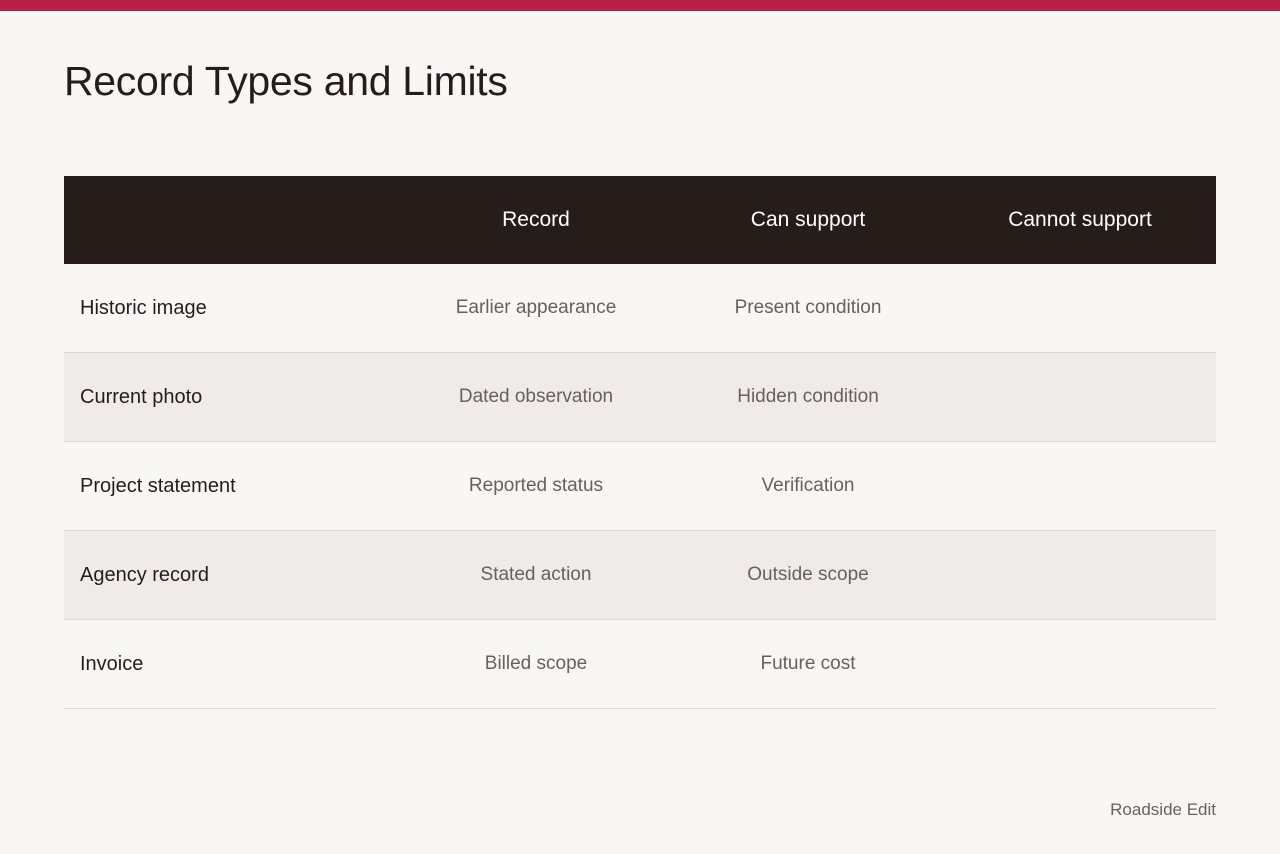  Describe the element at coordinates (536, 220) in the screenshot. I see `header-cell-record: Record` at that location.